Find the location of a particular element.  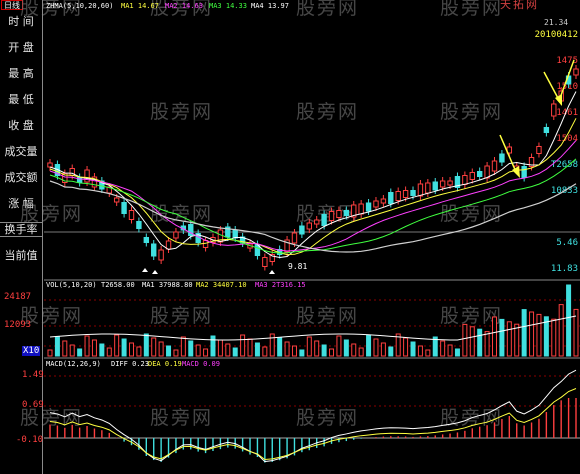

vol-axis-mid: 12093 is located at coordinates (18, 325).